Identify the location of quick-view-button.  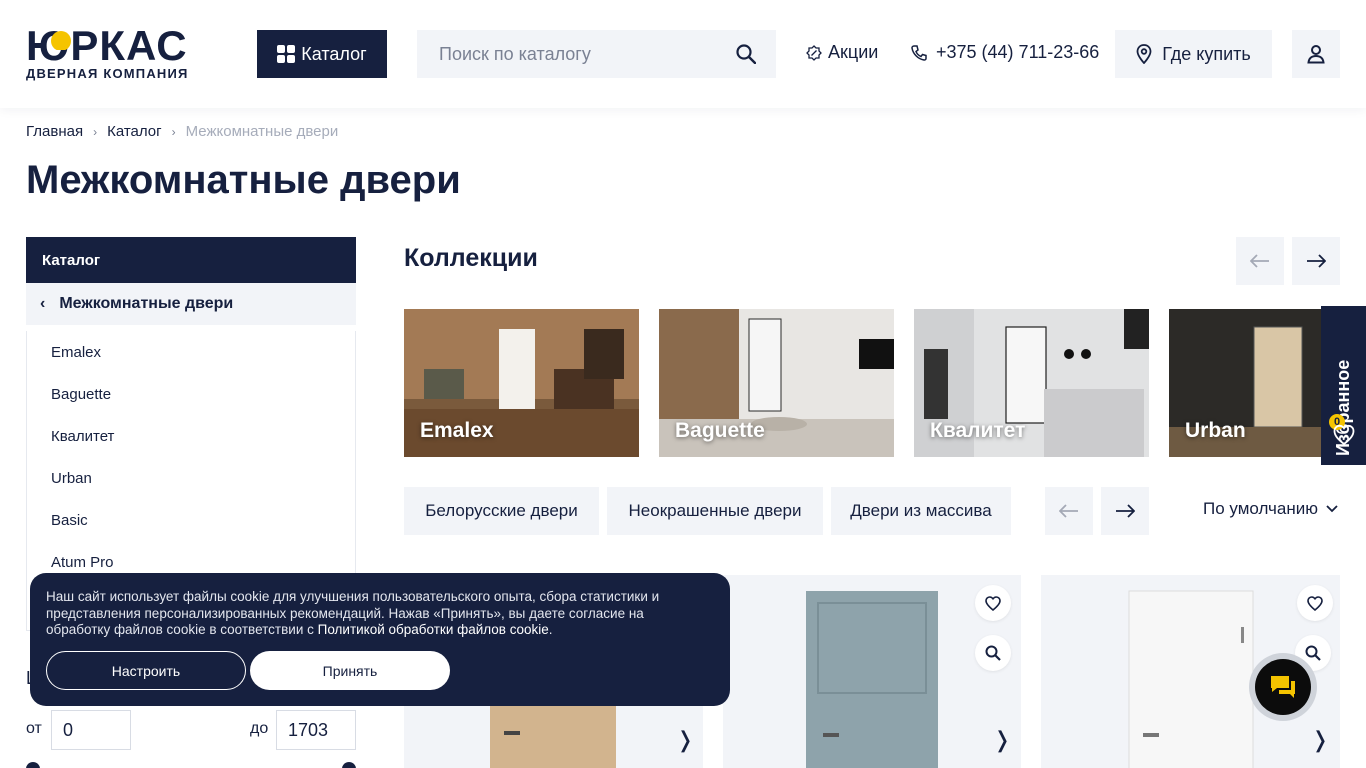
(993, 653).